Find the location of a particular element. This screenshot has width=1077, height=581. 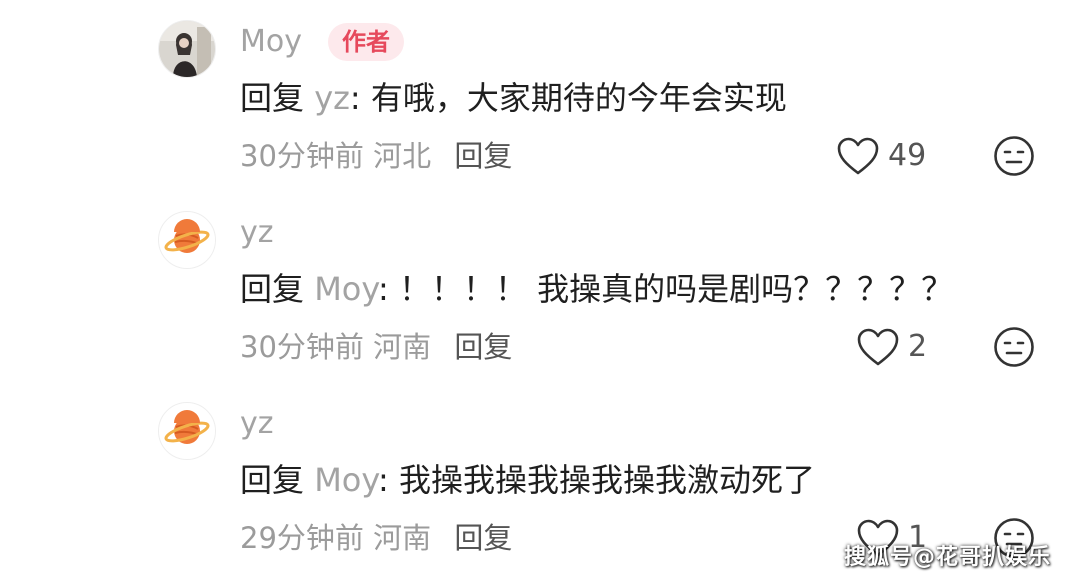

comment-text: 回复 Moy: 我操我操我操我操我激动死了 is located at coordinates (527, 480).